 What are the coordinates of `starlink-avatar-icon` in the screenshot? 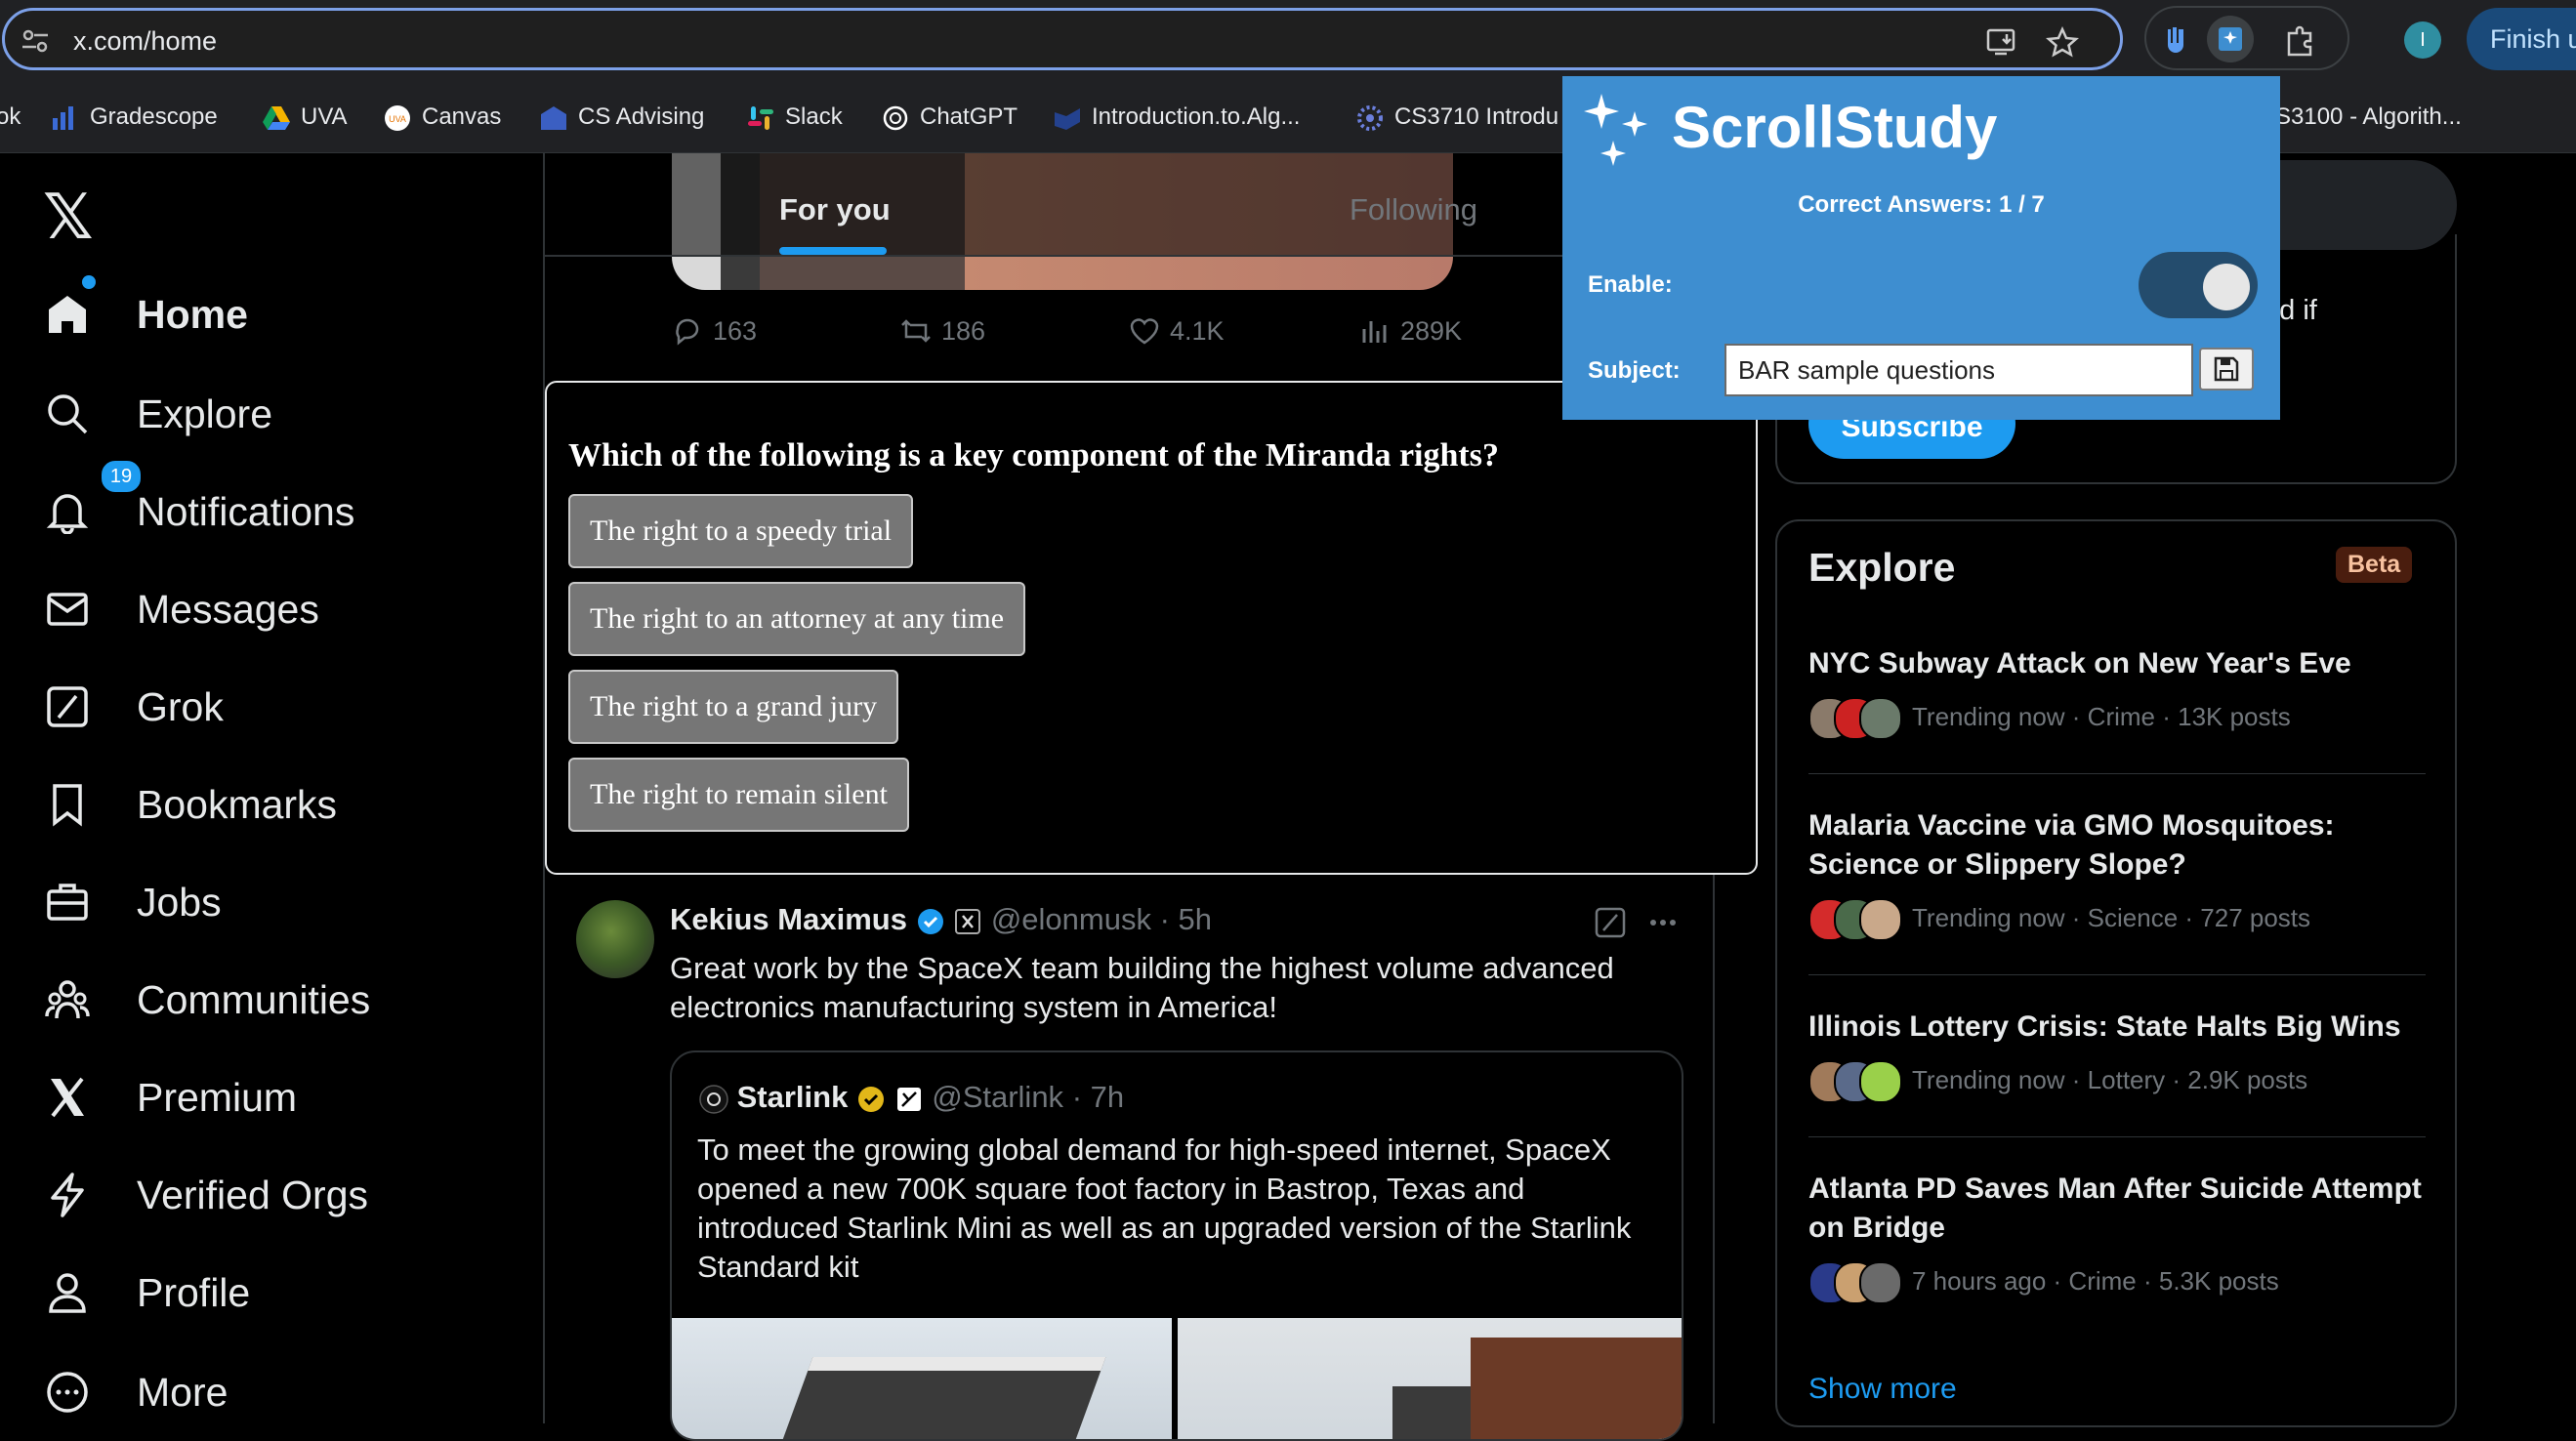 It's located at (713, 1099).